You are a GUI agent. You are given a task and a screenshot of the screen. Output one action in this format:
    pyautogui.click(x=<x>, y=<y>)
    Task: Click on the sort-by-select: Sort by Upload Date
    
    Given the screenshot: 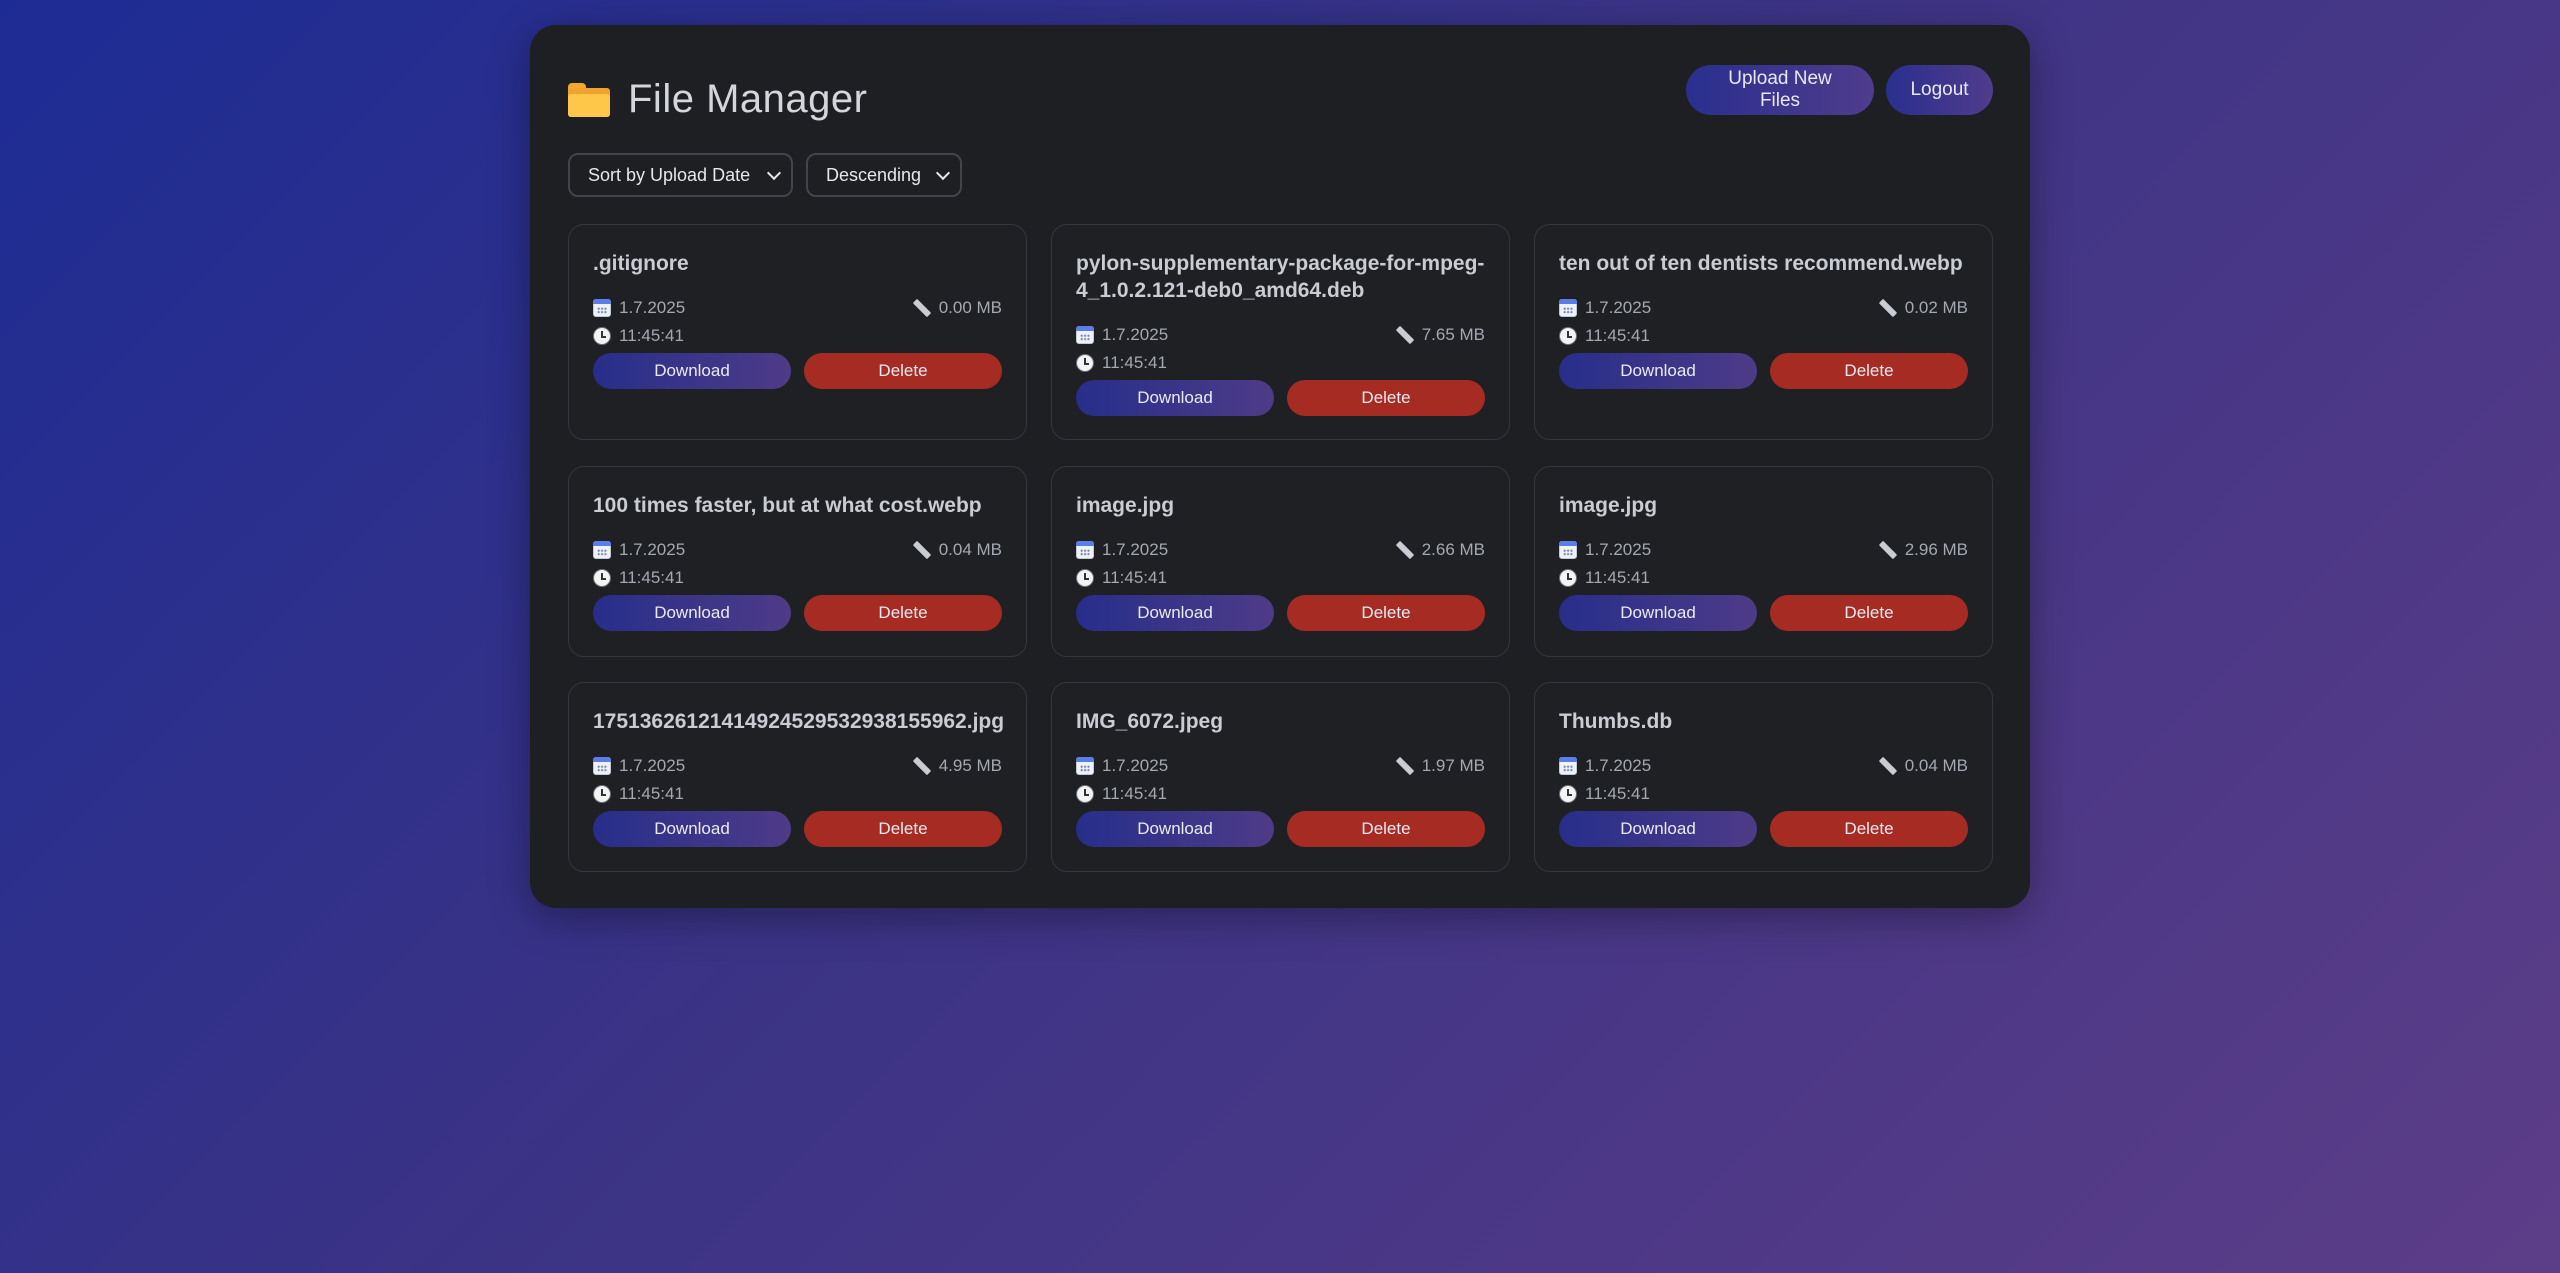 What is the action you would take?
    pyautogui.click(x=680, y=175)
    